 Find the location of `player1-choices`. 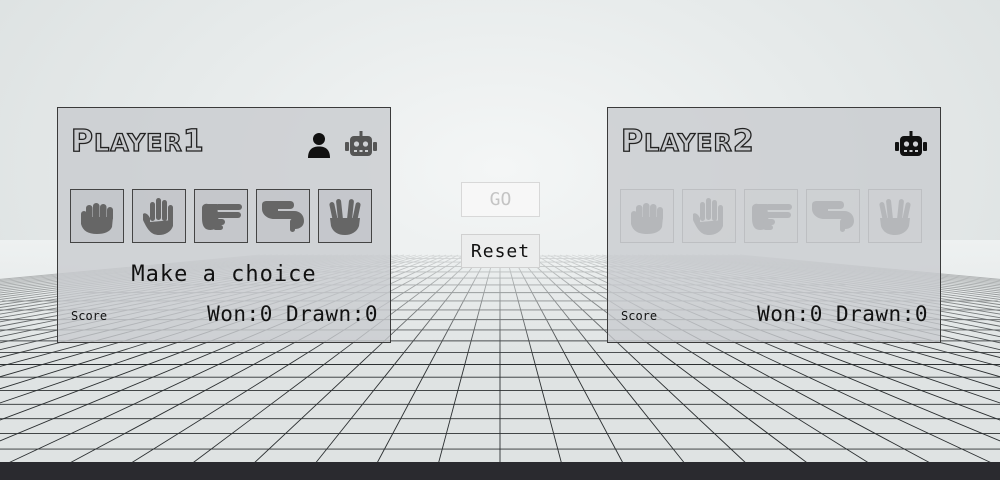

player1-choices is located at coordinates (221, 216).